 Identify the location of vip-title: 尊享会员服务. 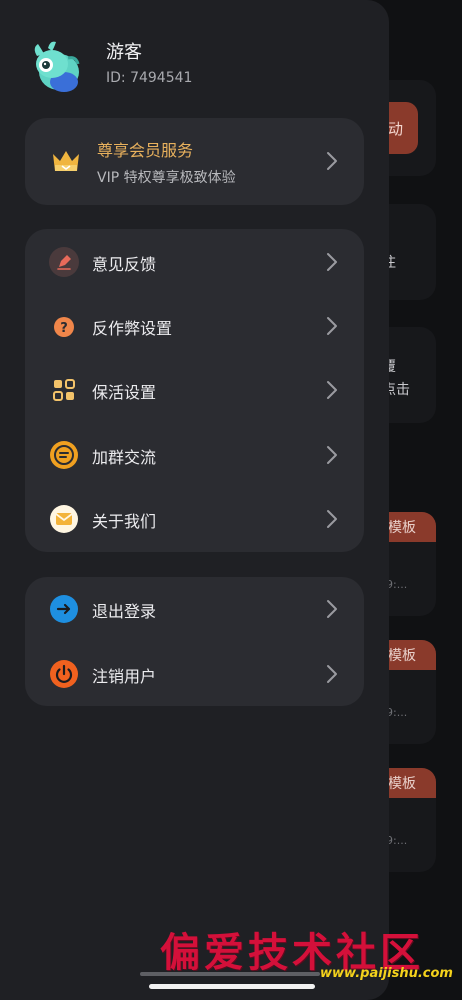
(145, 150).